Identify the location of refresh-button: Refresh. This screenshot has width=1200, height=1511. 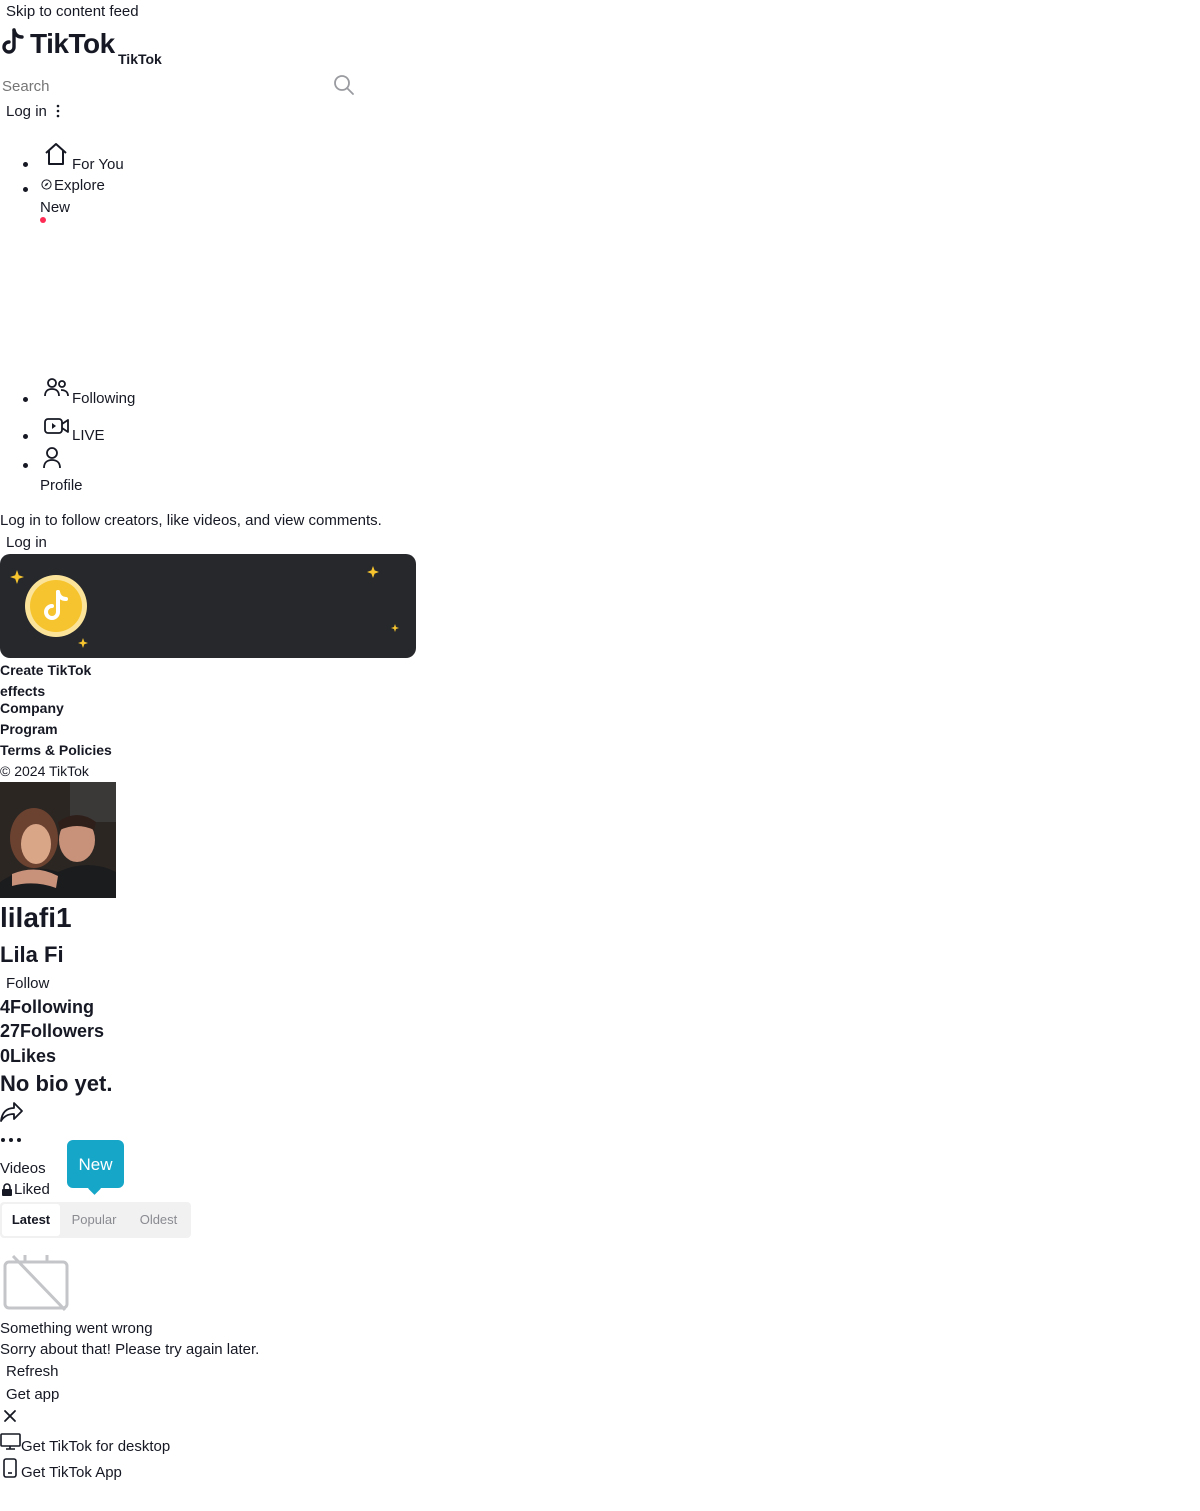
(32, 1371).